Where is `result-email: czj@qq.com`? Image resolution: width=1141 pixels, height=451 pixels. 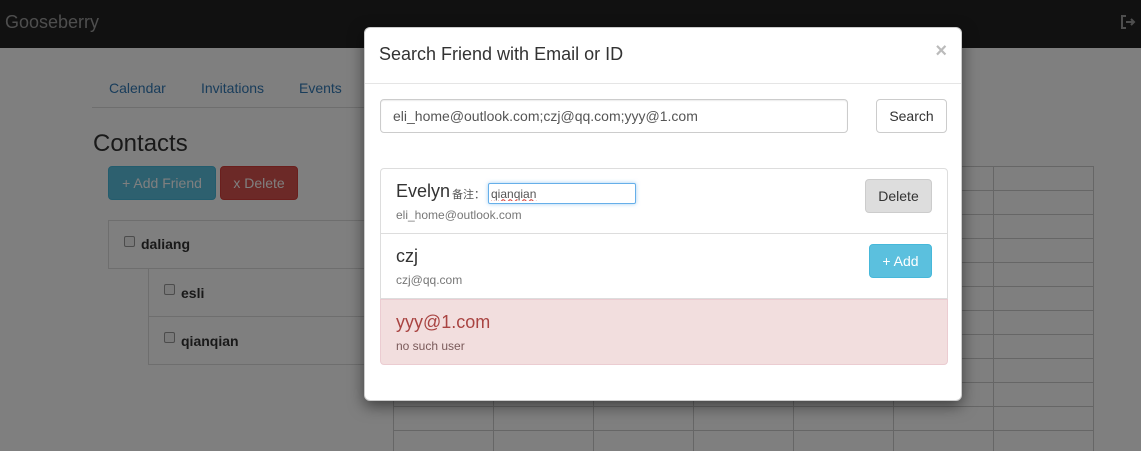
result-email: czj@qq.com is located at coordinates (429, 280).